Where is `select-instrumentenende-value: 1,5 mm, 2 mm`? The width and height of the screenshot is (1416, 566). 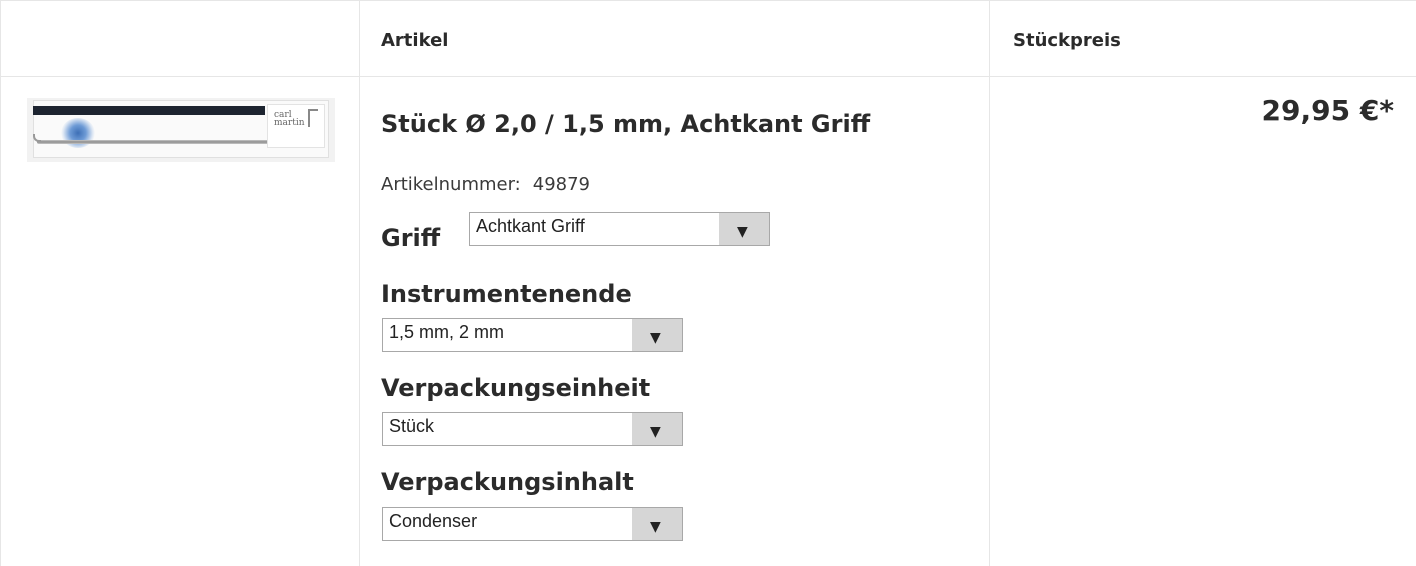 select-instrumentenende-value: 1,5 mm, 2 mm is located at coordinates (447, 332).